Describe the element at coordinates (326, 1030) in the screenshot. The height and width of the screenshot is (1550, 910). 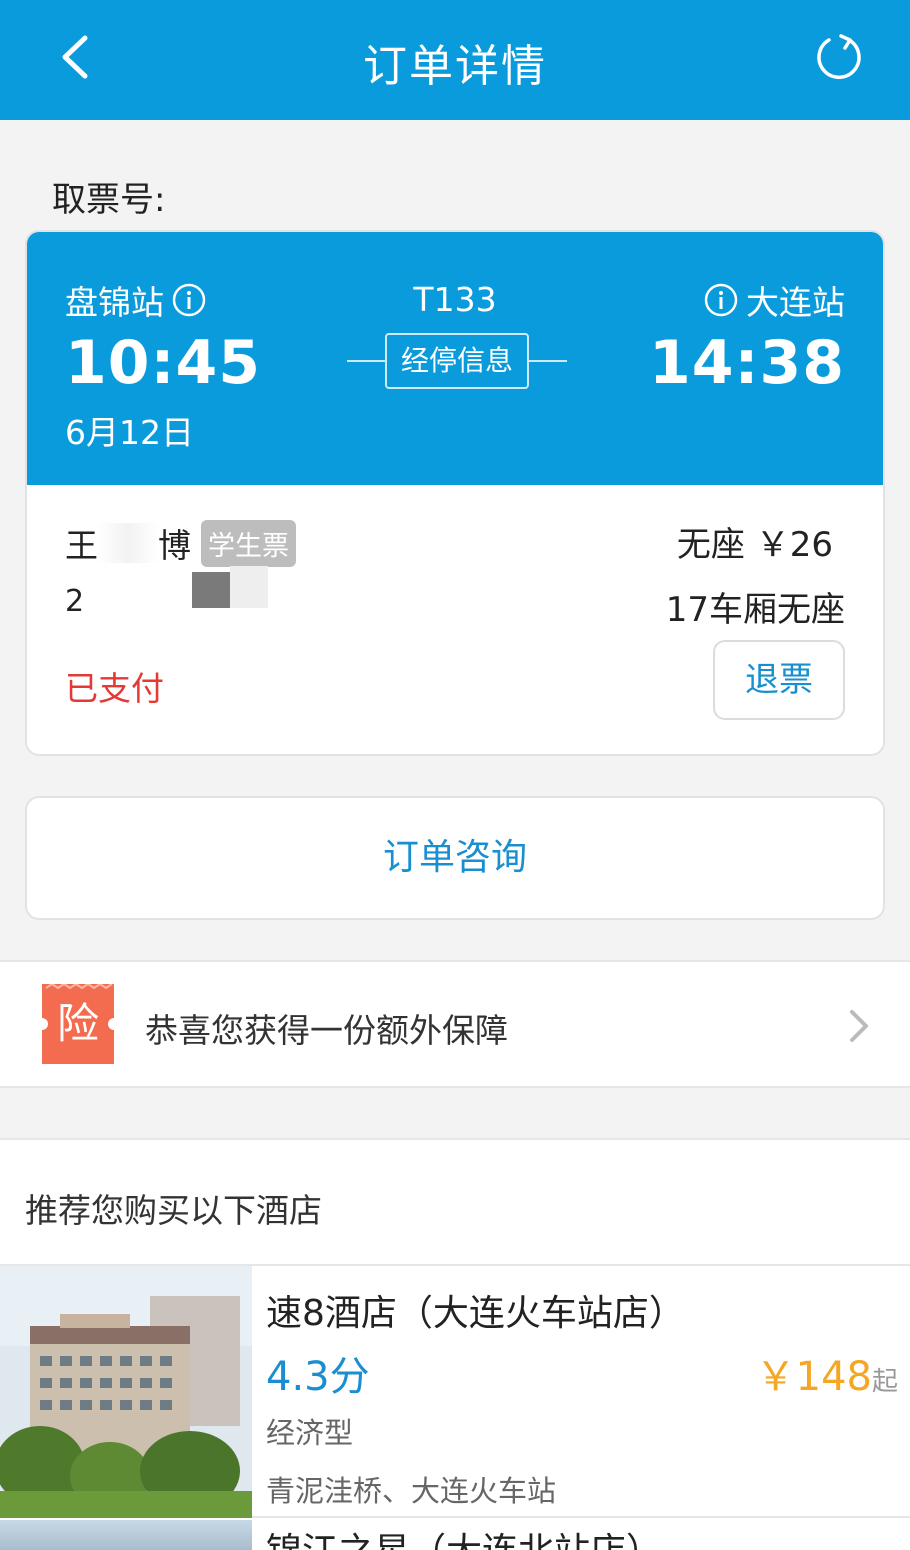
I see `insurance-text: 恭喜您获得一份额外保障` at that location.